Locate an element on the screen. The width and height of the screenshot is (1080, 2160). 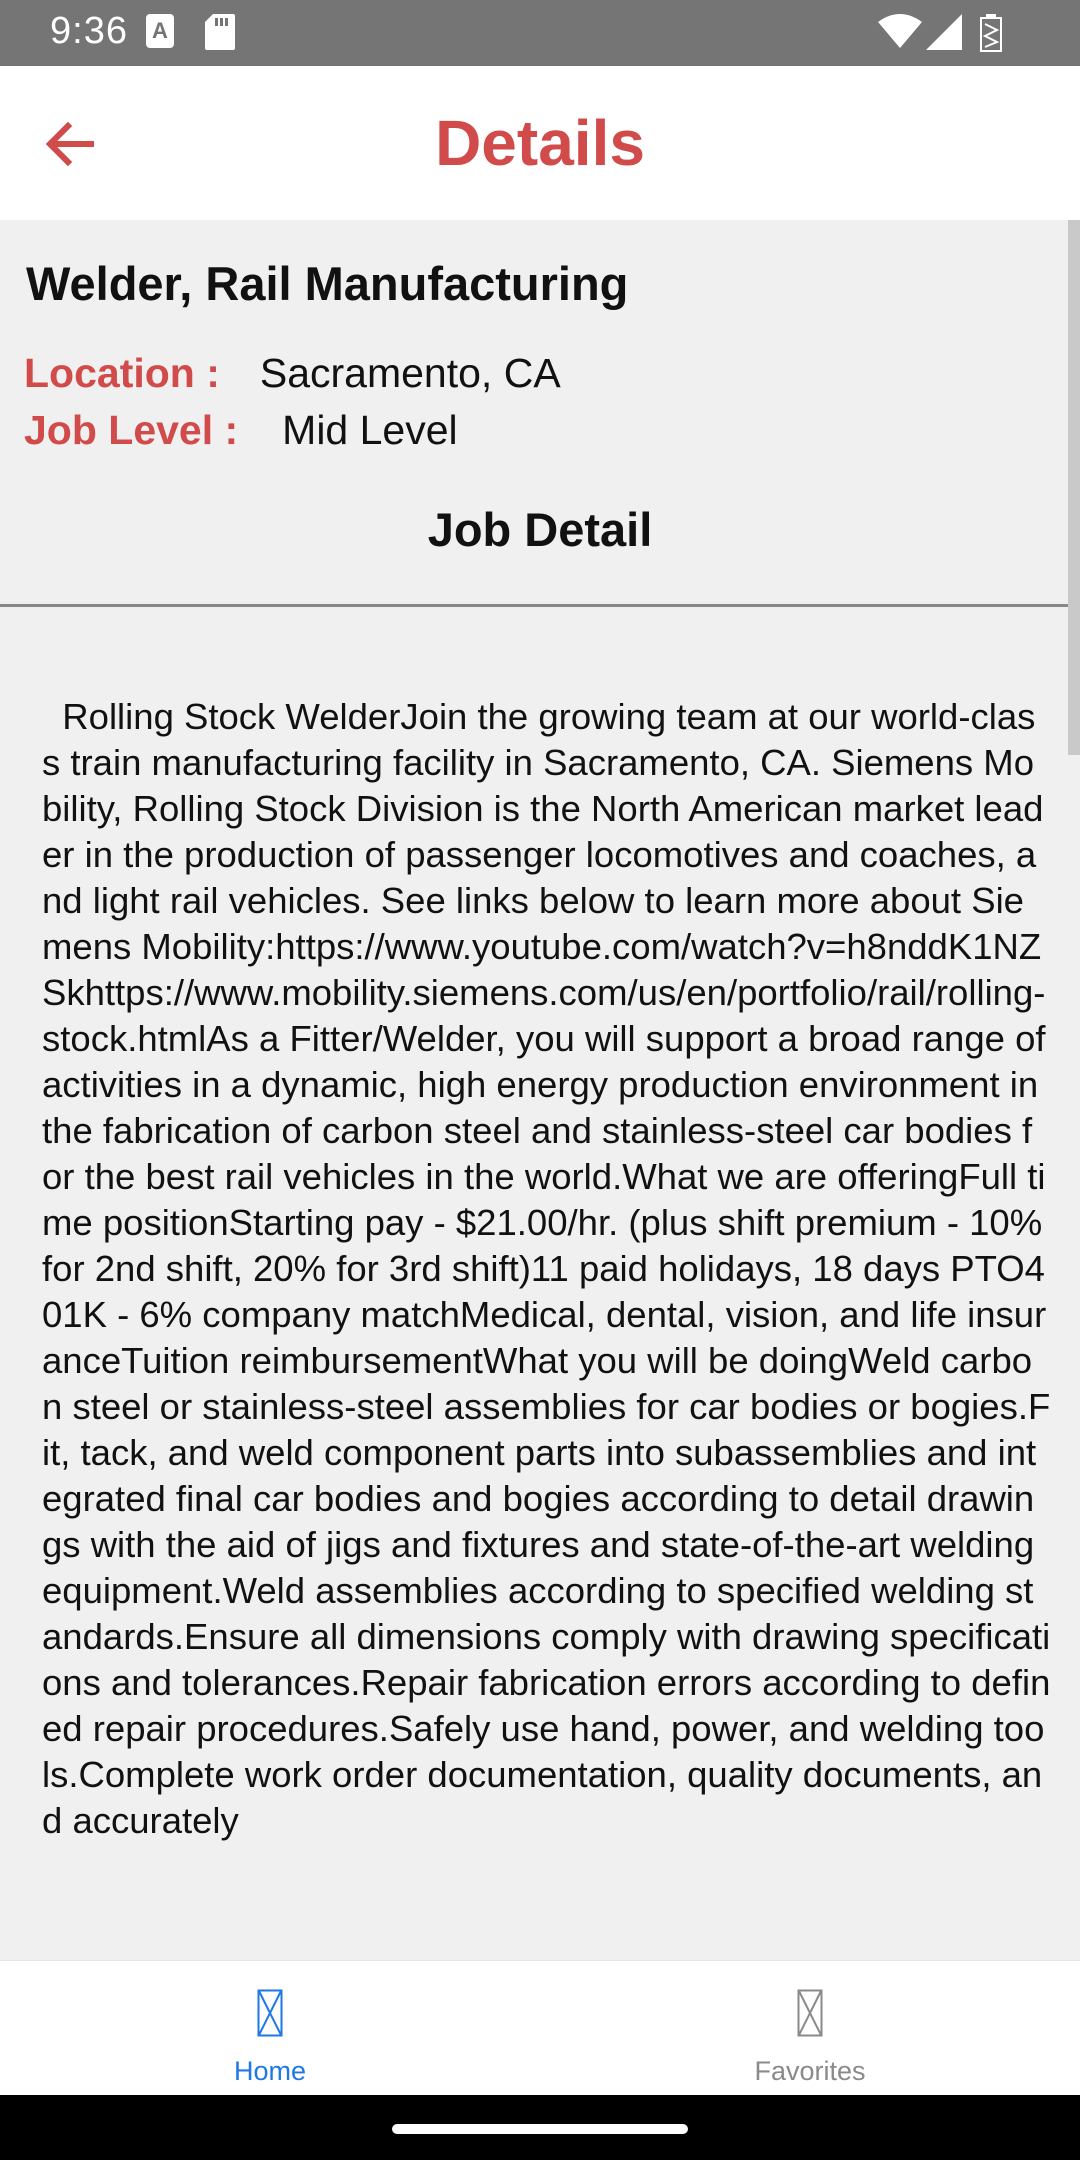
nav-favorites-label: Favorites is located at coordinates (810, 2071).